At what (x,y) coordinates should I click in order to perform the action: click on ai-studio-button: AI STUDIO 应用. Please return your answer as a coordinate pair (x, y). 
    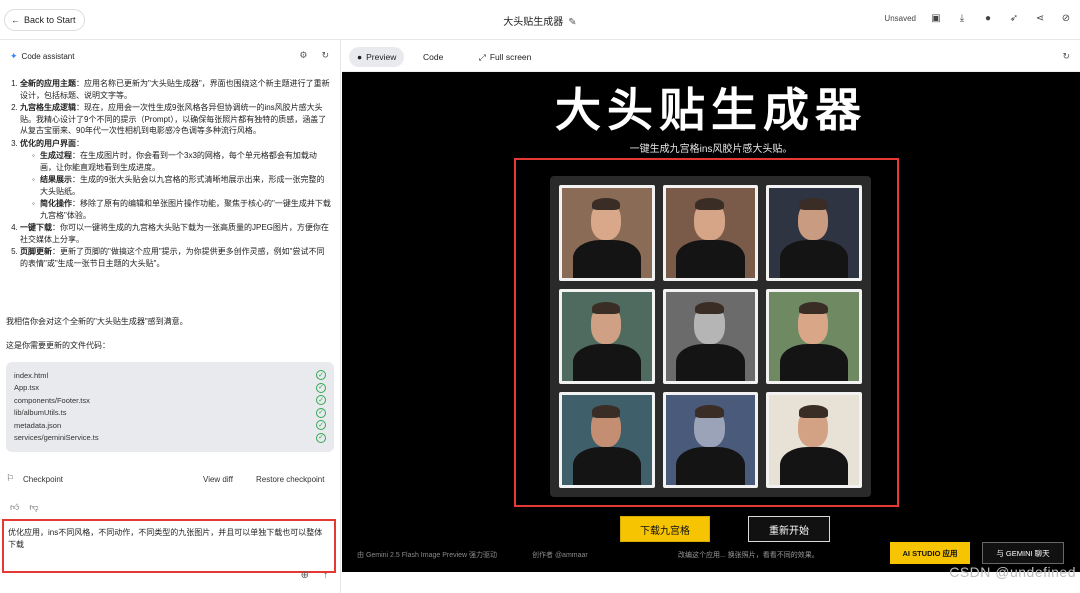
    Looking at the image, I should click on (930, 553).